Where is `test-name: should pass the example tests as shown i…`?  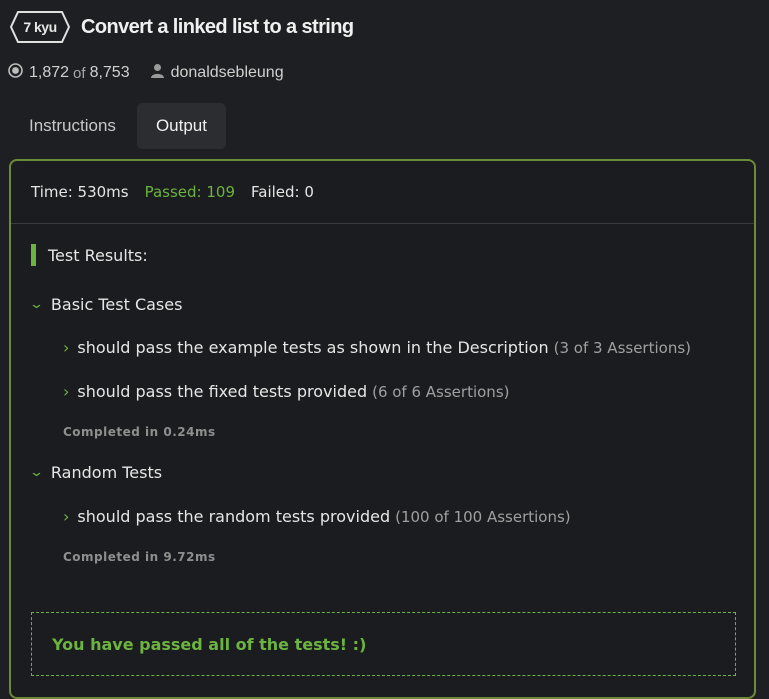 test-name: should pass the example tests as shown i… is located at coordinates (313, 347).